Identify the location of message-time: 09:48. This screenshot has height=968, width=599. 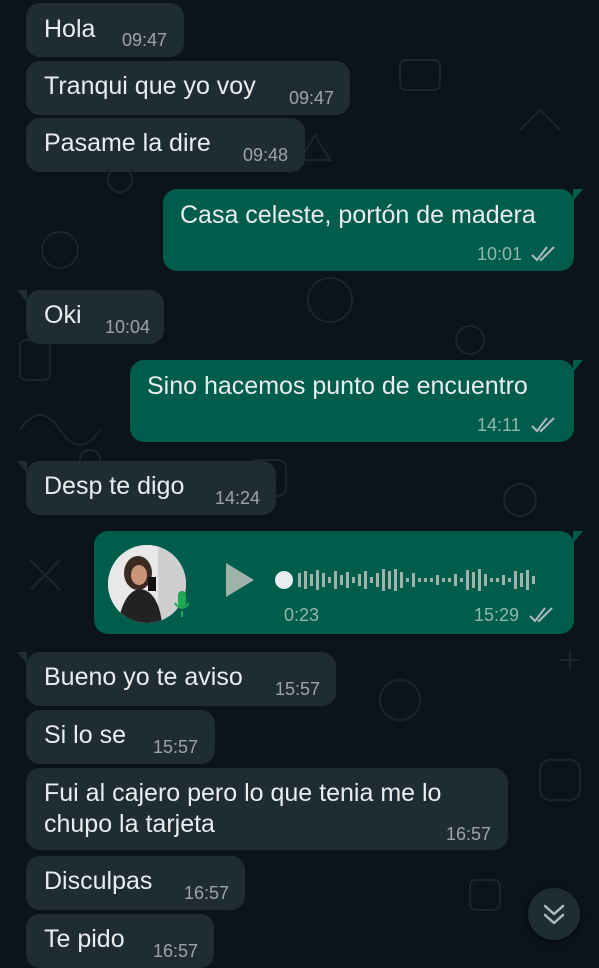
(266, 155).